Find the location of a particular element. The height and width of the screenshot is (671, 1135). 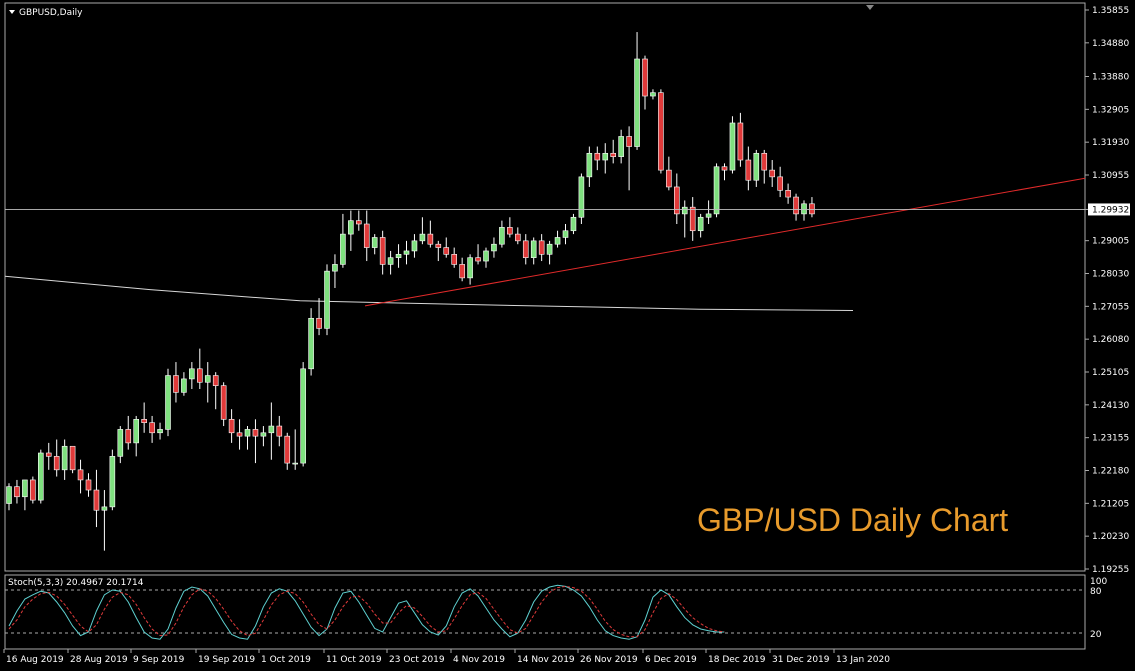

x-tick-label: 23 Oct 2019 is located at coordinates (417, 660).